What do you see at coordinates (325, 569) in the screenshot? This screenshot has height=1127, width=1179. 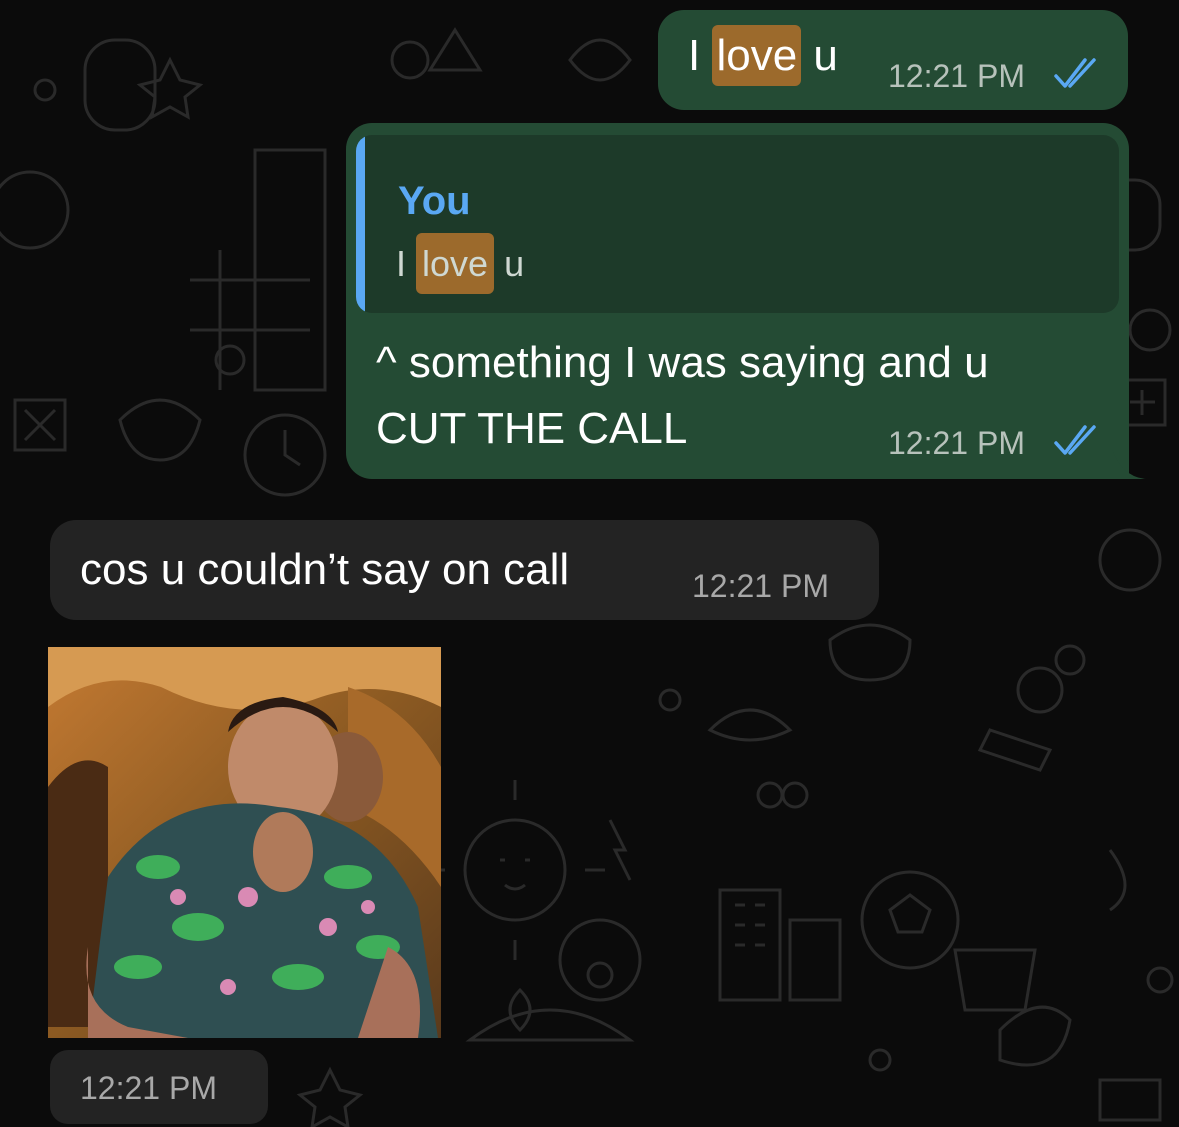 I see `message-text: cos u couldn’t say on call` at bounding box center [325, 569].